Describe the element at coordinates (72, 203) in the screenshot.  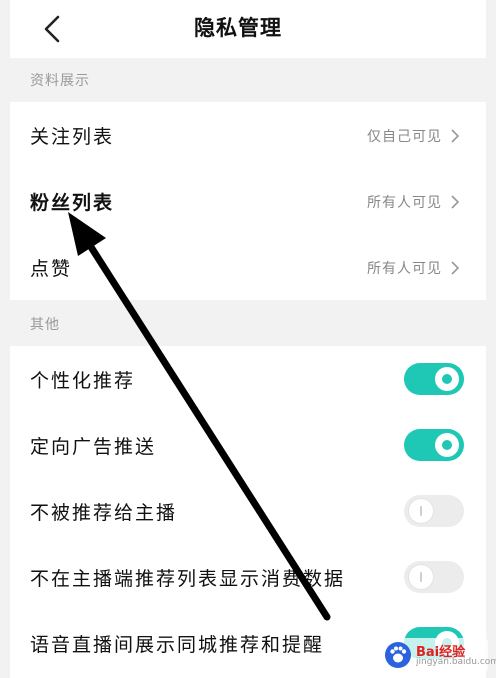
I see `row-label: 粉丝列表` at that location.